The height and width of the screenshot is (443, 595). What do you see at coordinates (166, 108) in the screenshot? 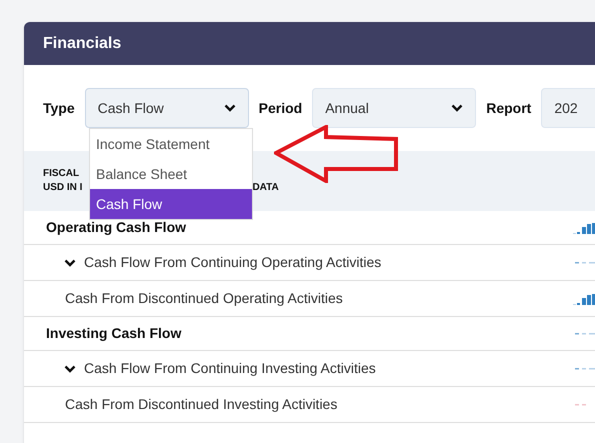
I see `select-field: Cash Flow` at bounding box center [166, 108].